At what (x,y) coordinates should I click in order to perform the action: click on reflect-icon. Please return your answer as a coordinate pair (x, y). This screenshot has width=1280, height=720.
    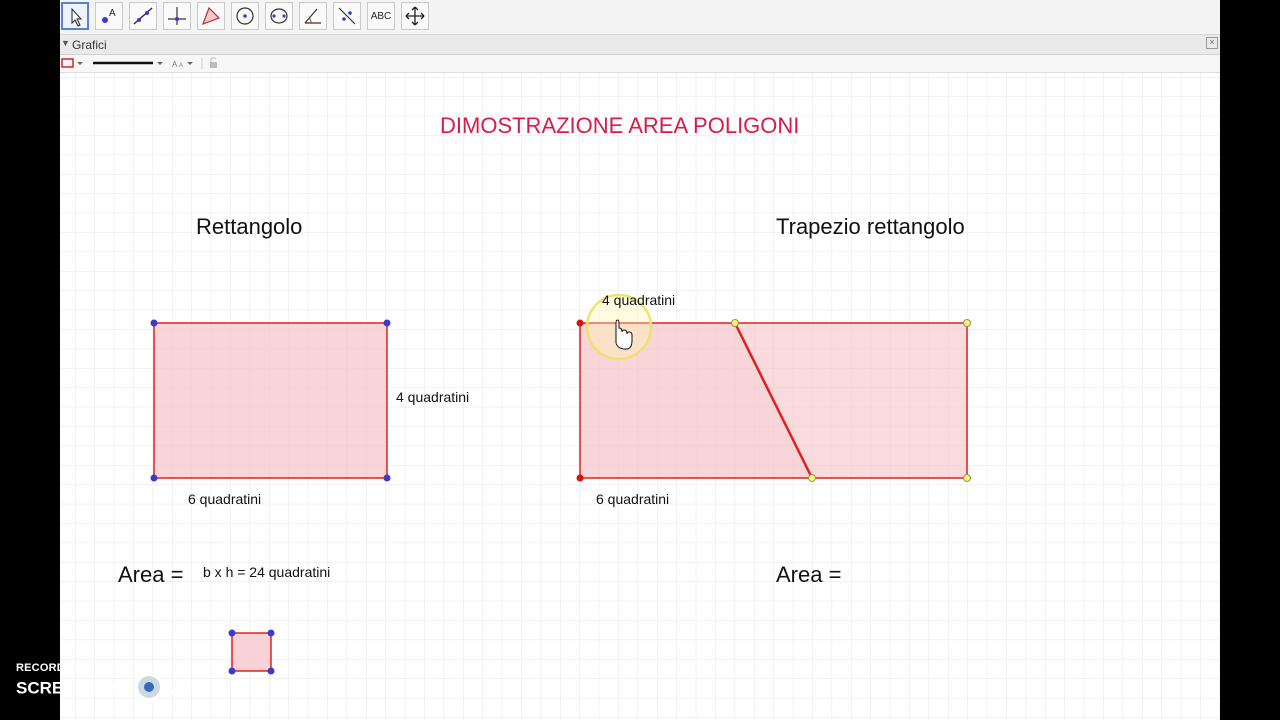
    Looking at the image, I should click on (347, 16).